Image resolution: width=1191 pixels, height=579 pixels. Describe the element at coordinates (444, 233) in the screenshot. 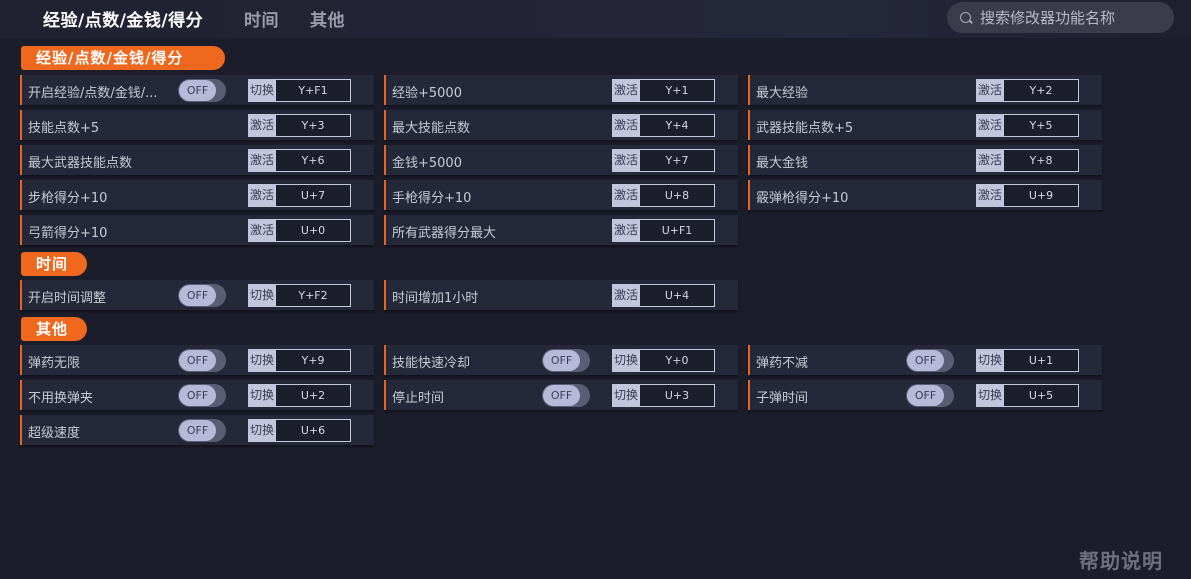

I see `cheat-label: 所有武器得分最大` at that location.